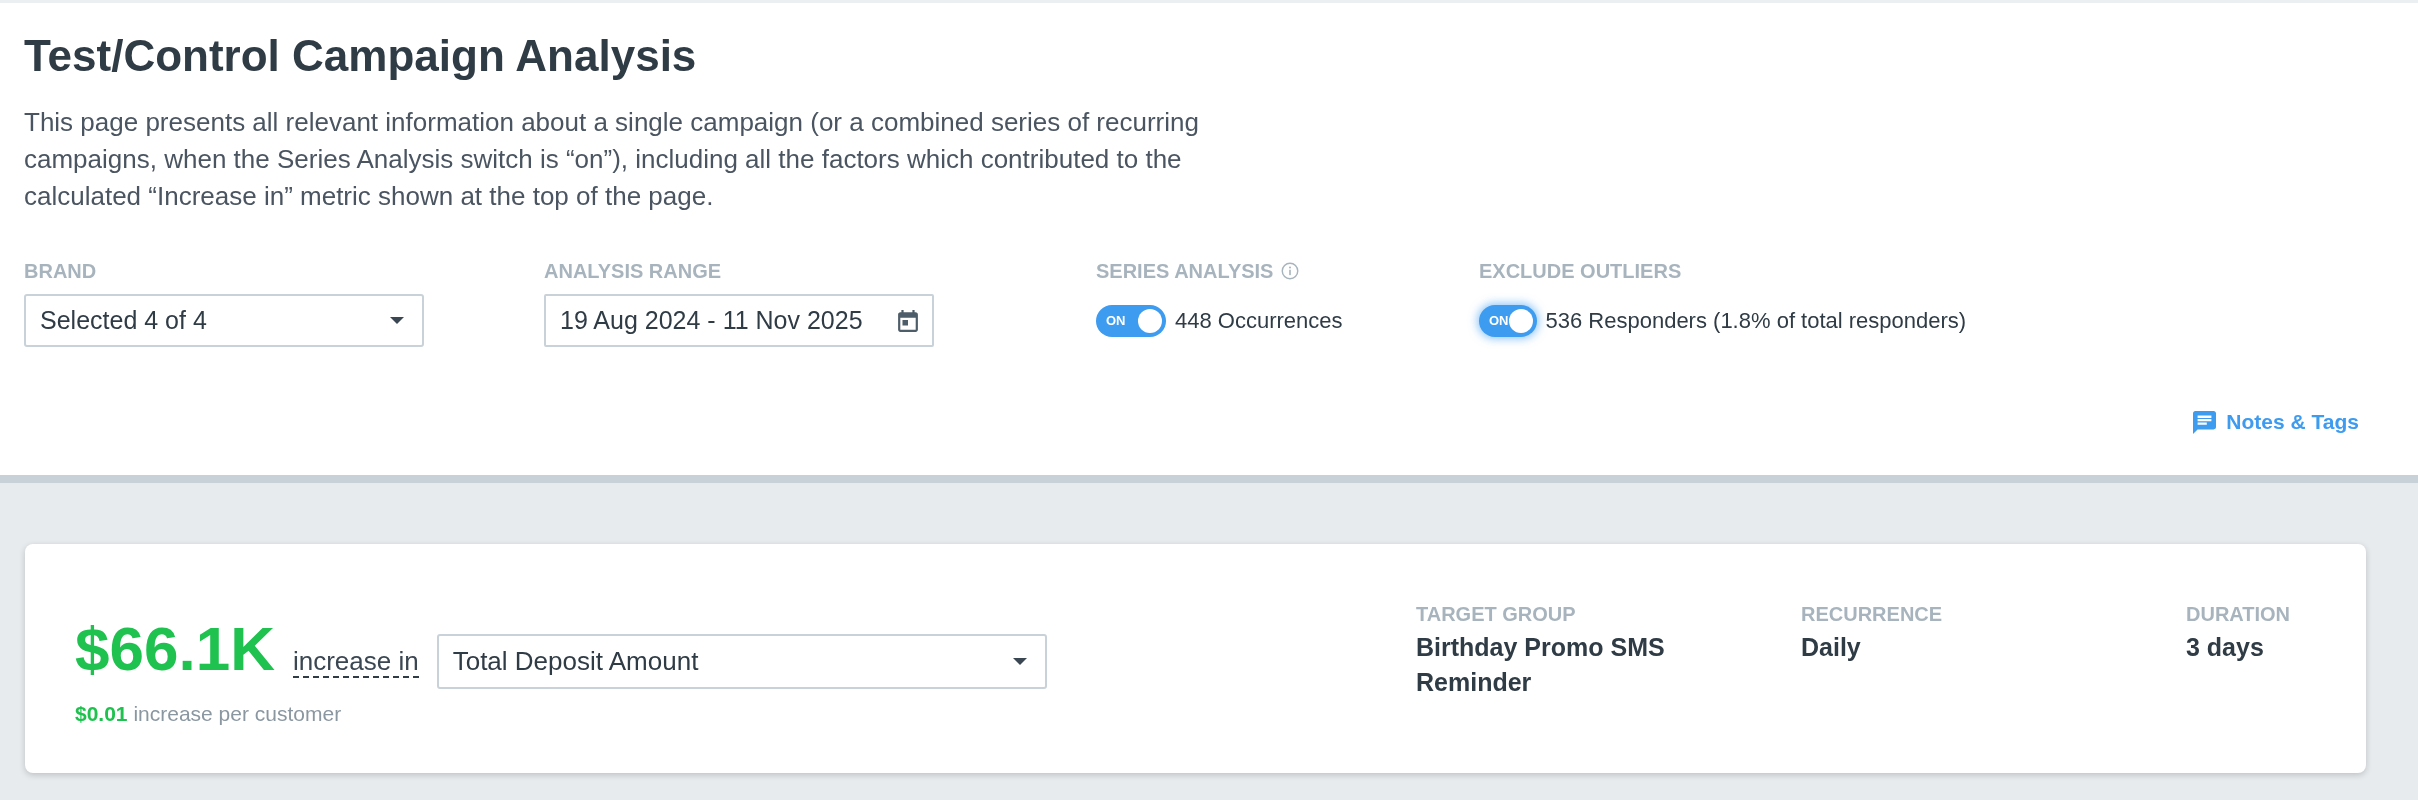 The height and width of the screenshot is (800, 2418). Describe the element at coordinates (633, 271) in the screenshot. I see `filter-label: ANALYSIS RANGE` at that location.